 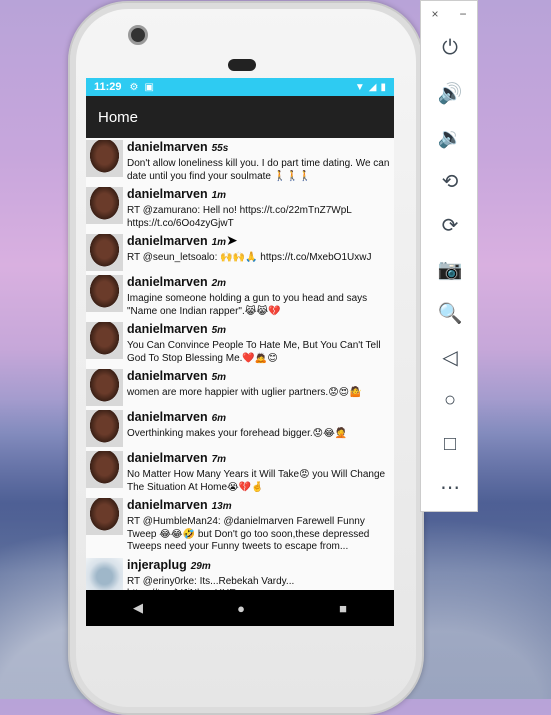 I want to click on tweet-header: danielmarven 7m, so click(x=258, y=458).